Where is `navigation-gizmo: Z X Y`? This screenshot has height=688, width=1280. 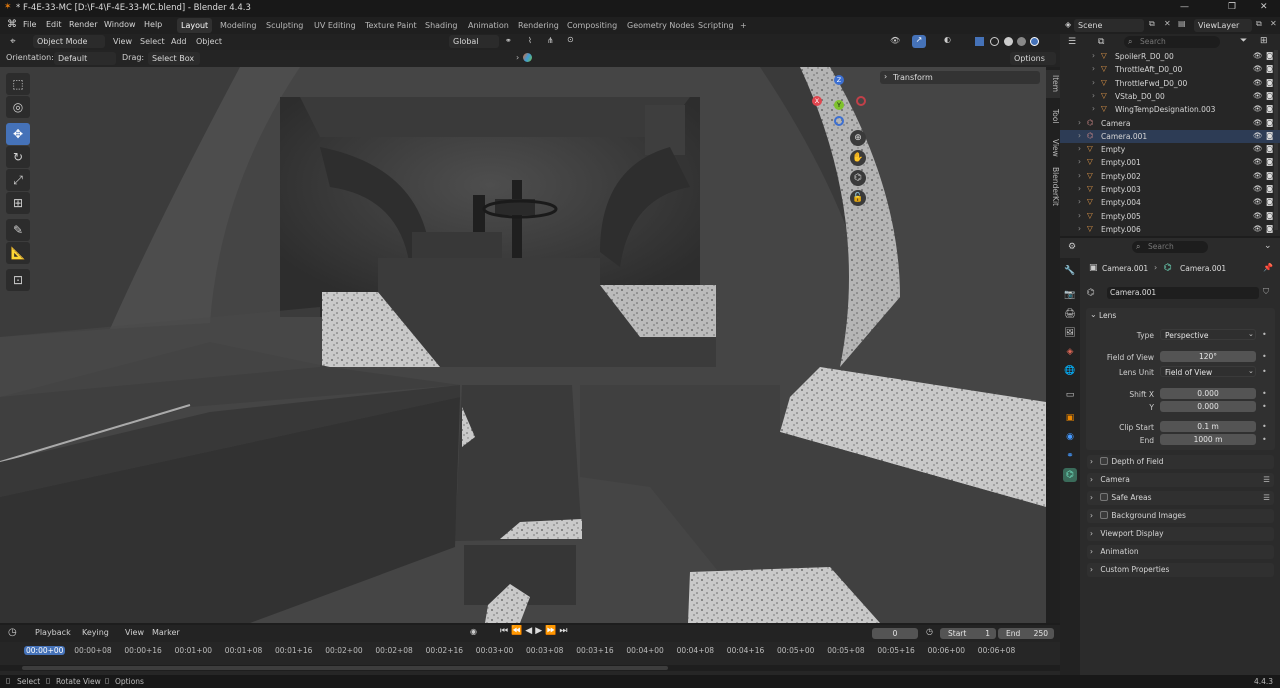
navigation-gizmo: Z X Y is located at coordinates (839, 102).